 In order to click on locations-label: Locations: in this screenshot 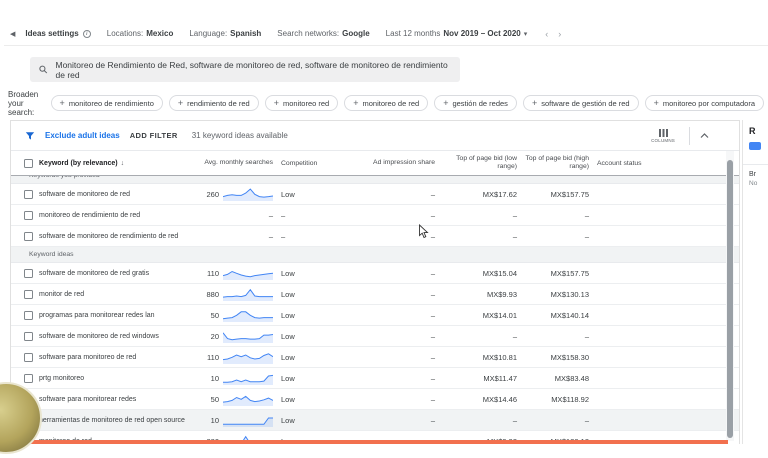, I will do `click(125, 33)`.